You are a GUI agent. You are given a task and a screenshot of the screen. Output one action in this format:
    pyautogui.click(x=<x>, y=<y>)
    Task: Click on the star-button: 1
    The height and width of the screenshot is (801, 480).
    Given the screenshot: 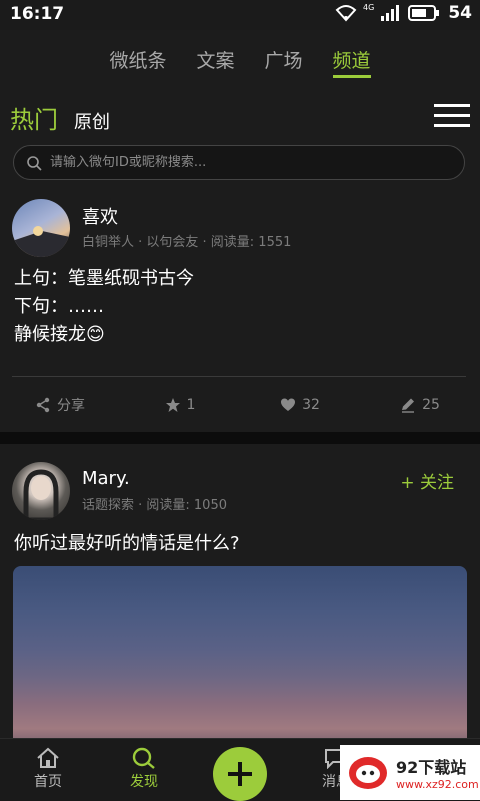 What is the action you would take?
    pyautogui.click(x=180, y=405)
    